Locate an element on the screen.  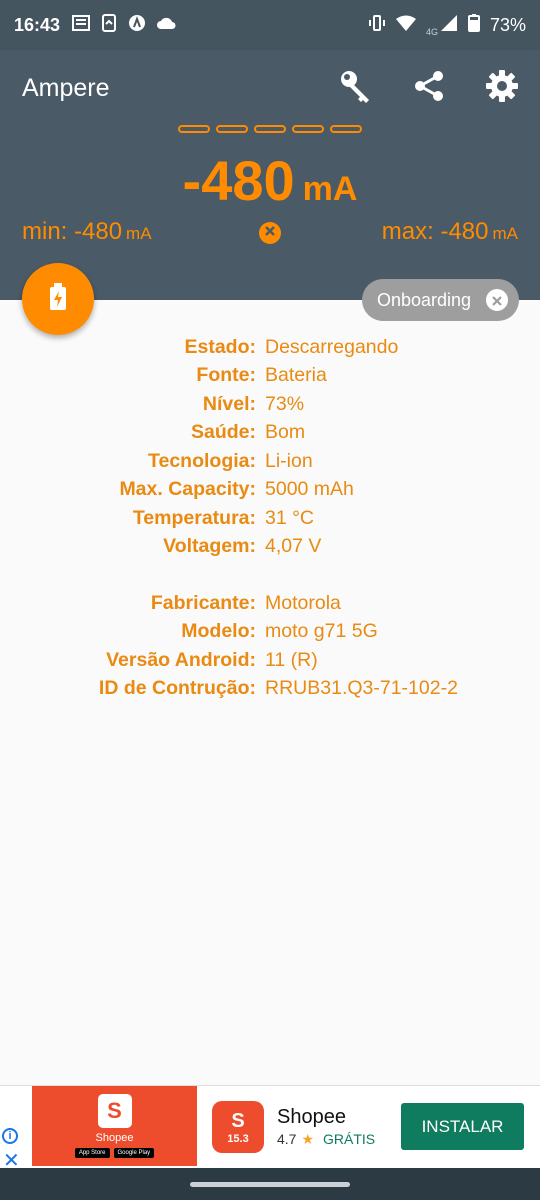
info-value: 73% is located at coordinates (285, 403).